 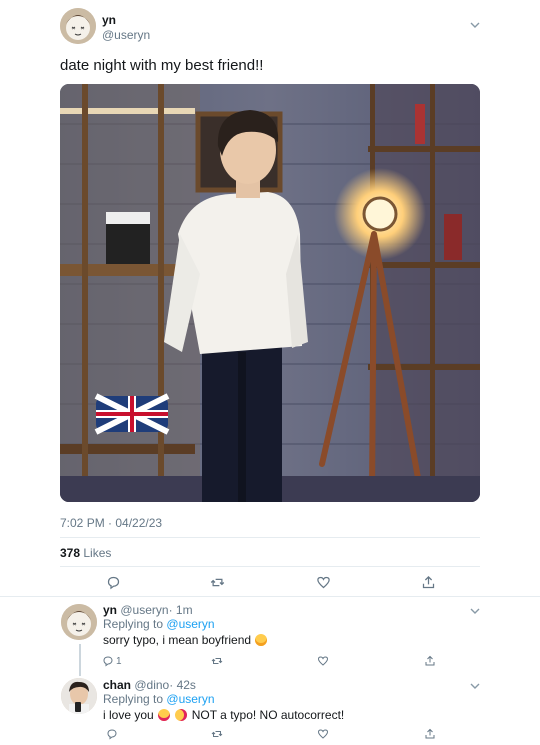 I want to click on tweet-text: date night with my best friend!!, so click(x=162, y=65).